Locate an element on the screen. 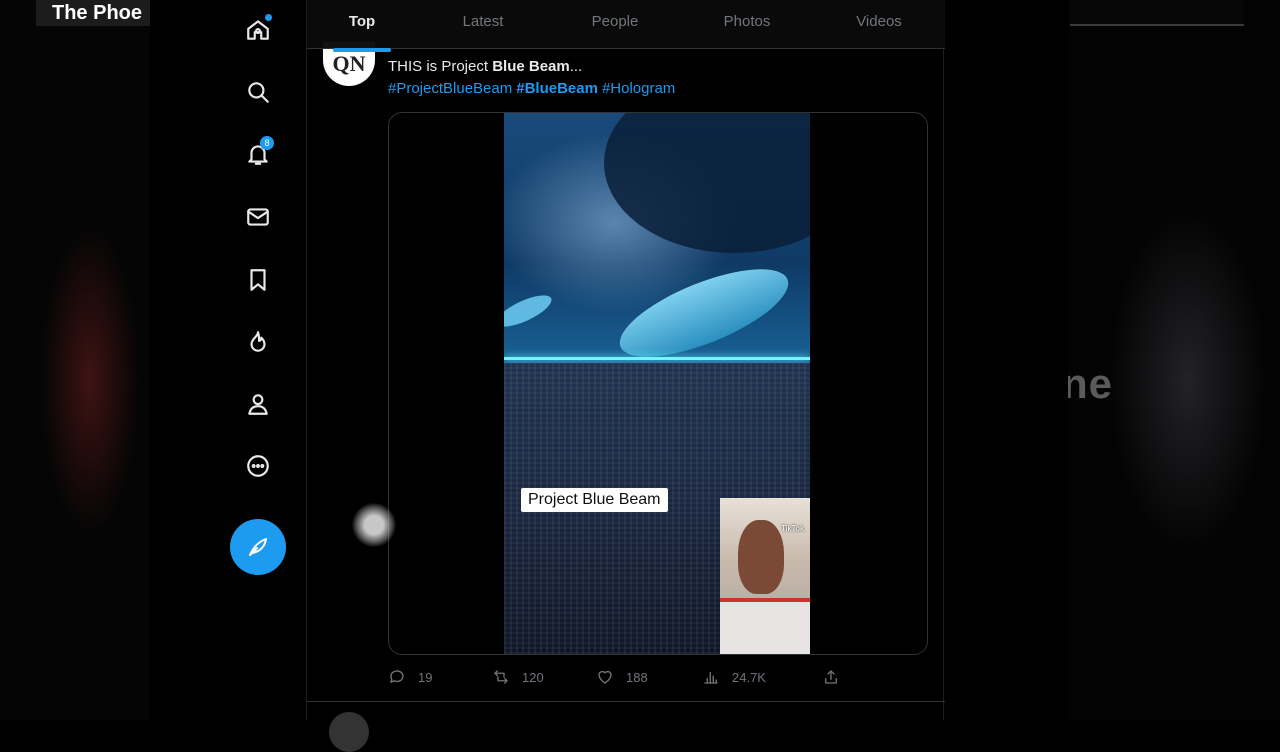 The height and width of the screenshot is (752, 1280). nav-home-button is located at coordinates (258, 30).